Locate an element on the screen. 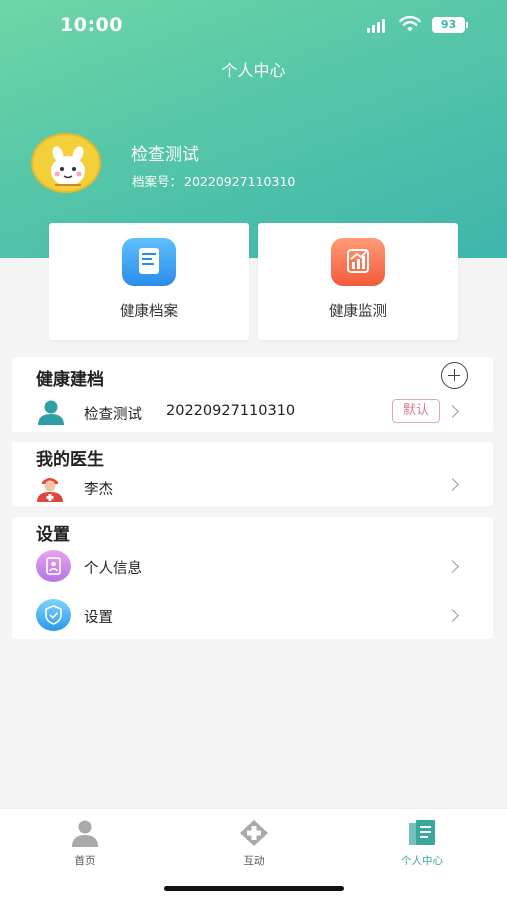 Image resolution: width=507 pixels, height=900 pixels. user-name: 检查测试 is located at coordinates (165, 155).